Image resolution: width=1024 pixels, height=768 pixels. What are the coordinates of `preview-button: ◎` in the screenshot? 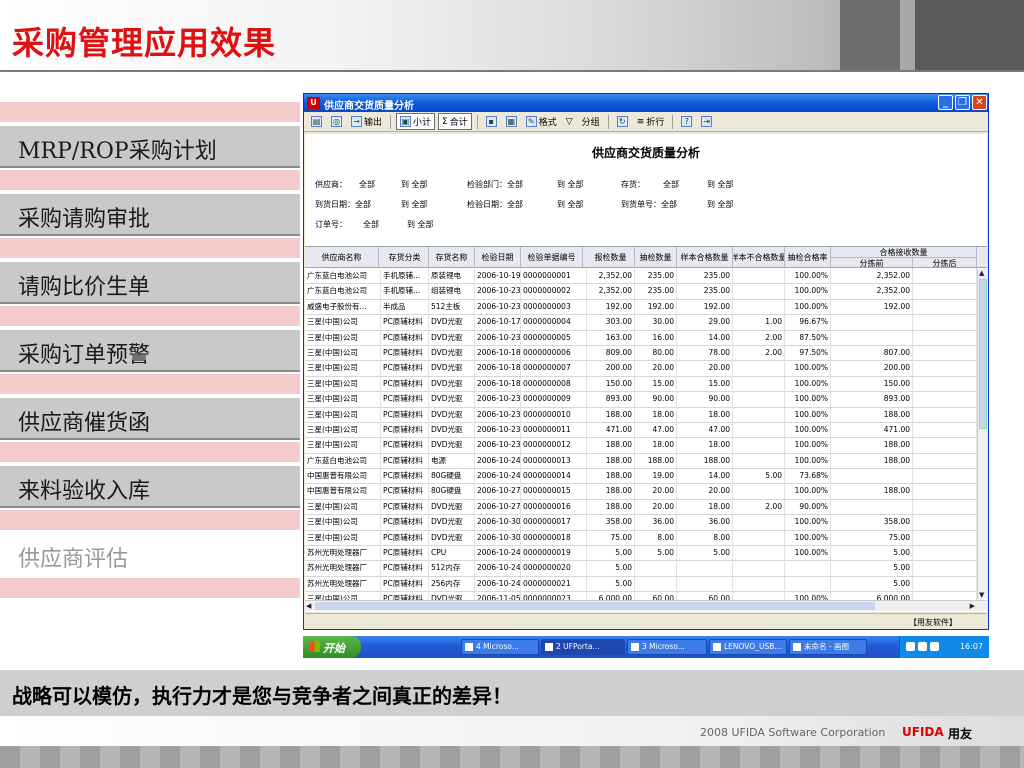 It's located at (336, 121).